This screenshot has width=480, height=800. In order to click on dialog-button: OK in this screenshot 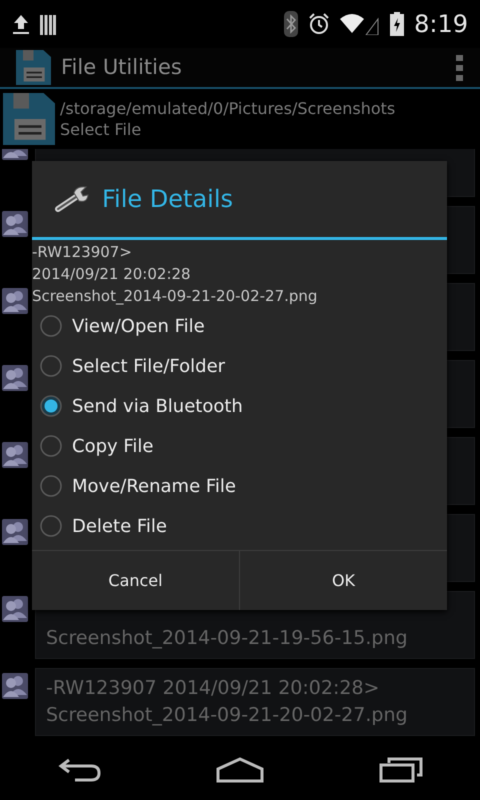, I will do `click(343, 580)`.